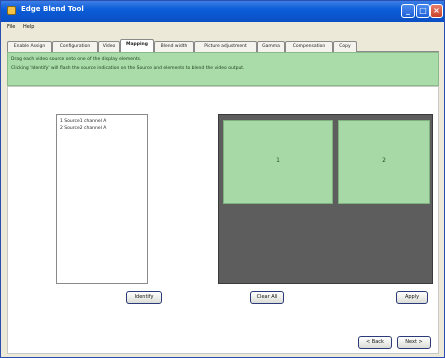 The width and height of the screenshot is (445, 358). What do you see at coordinates (408, 11) in the screenshot?
I see `minimize-button: _` at bounding box center [408, 11].